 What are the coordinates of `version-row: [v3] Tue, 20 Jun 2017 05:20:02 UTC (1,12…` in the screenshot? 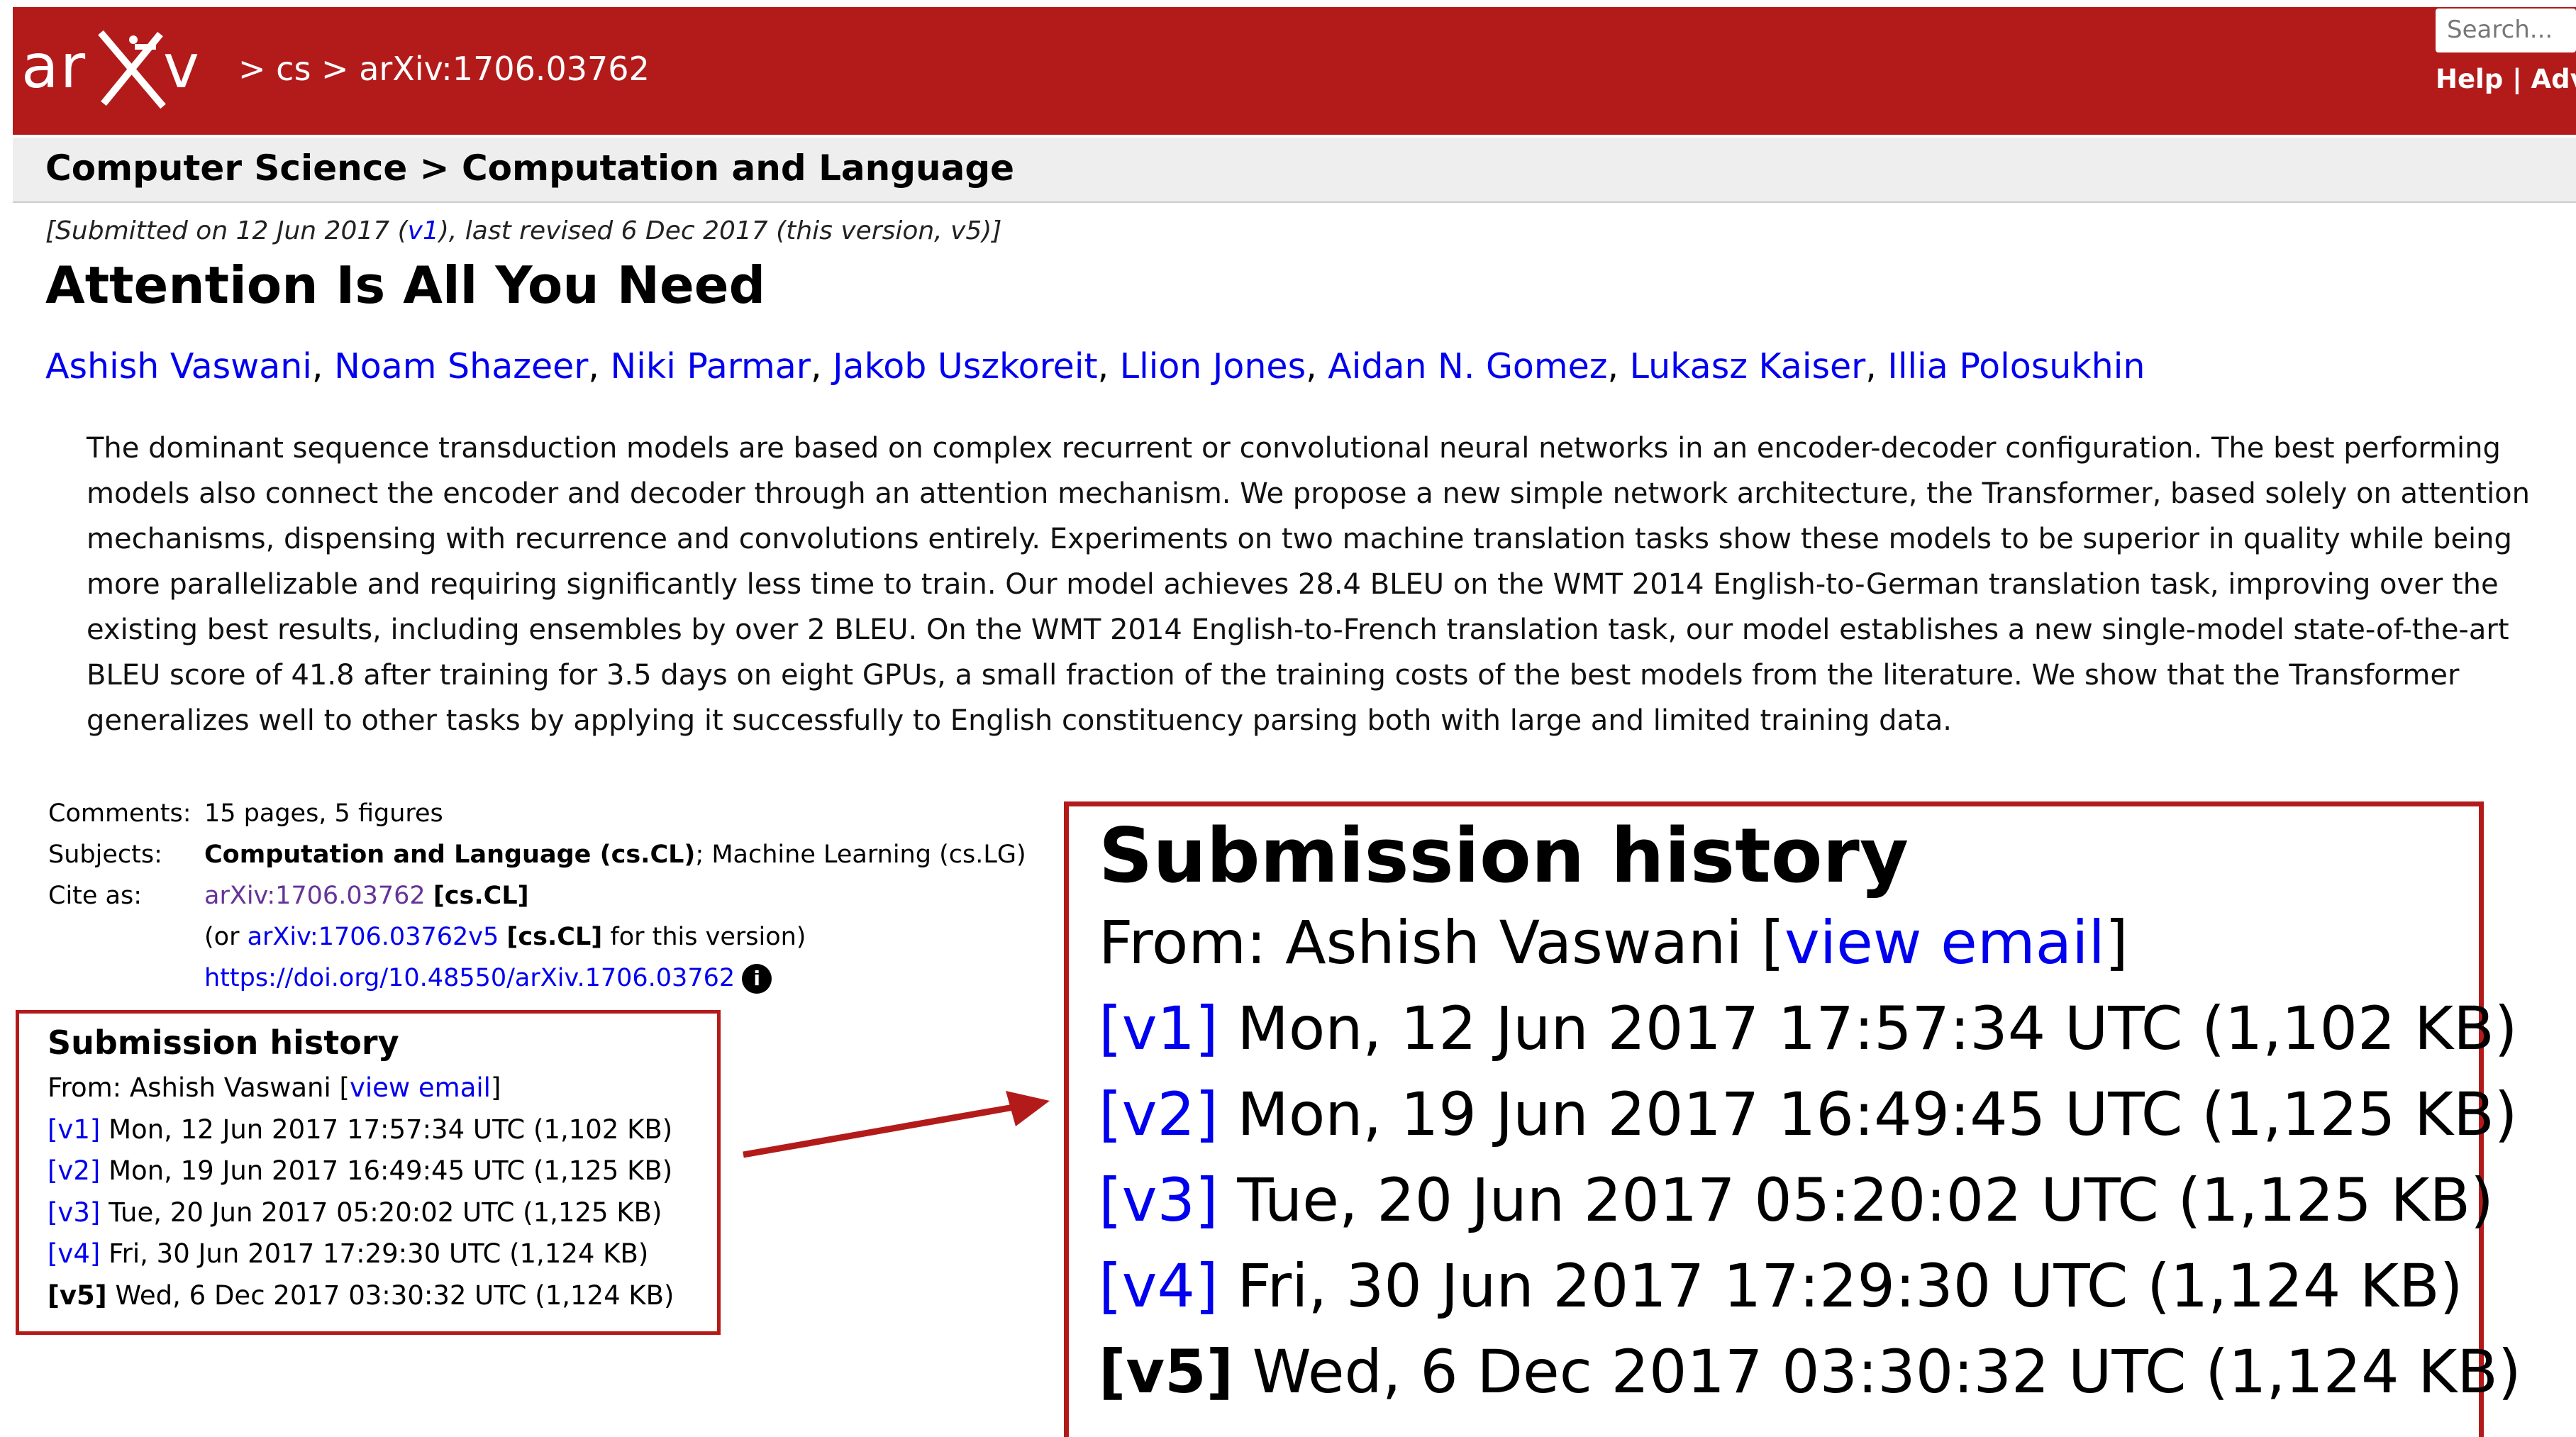 It's located at (382, 1213).